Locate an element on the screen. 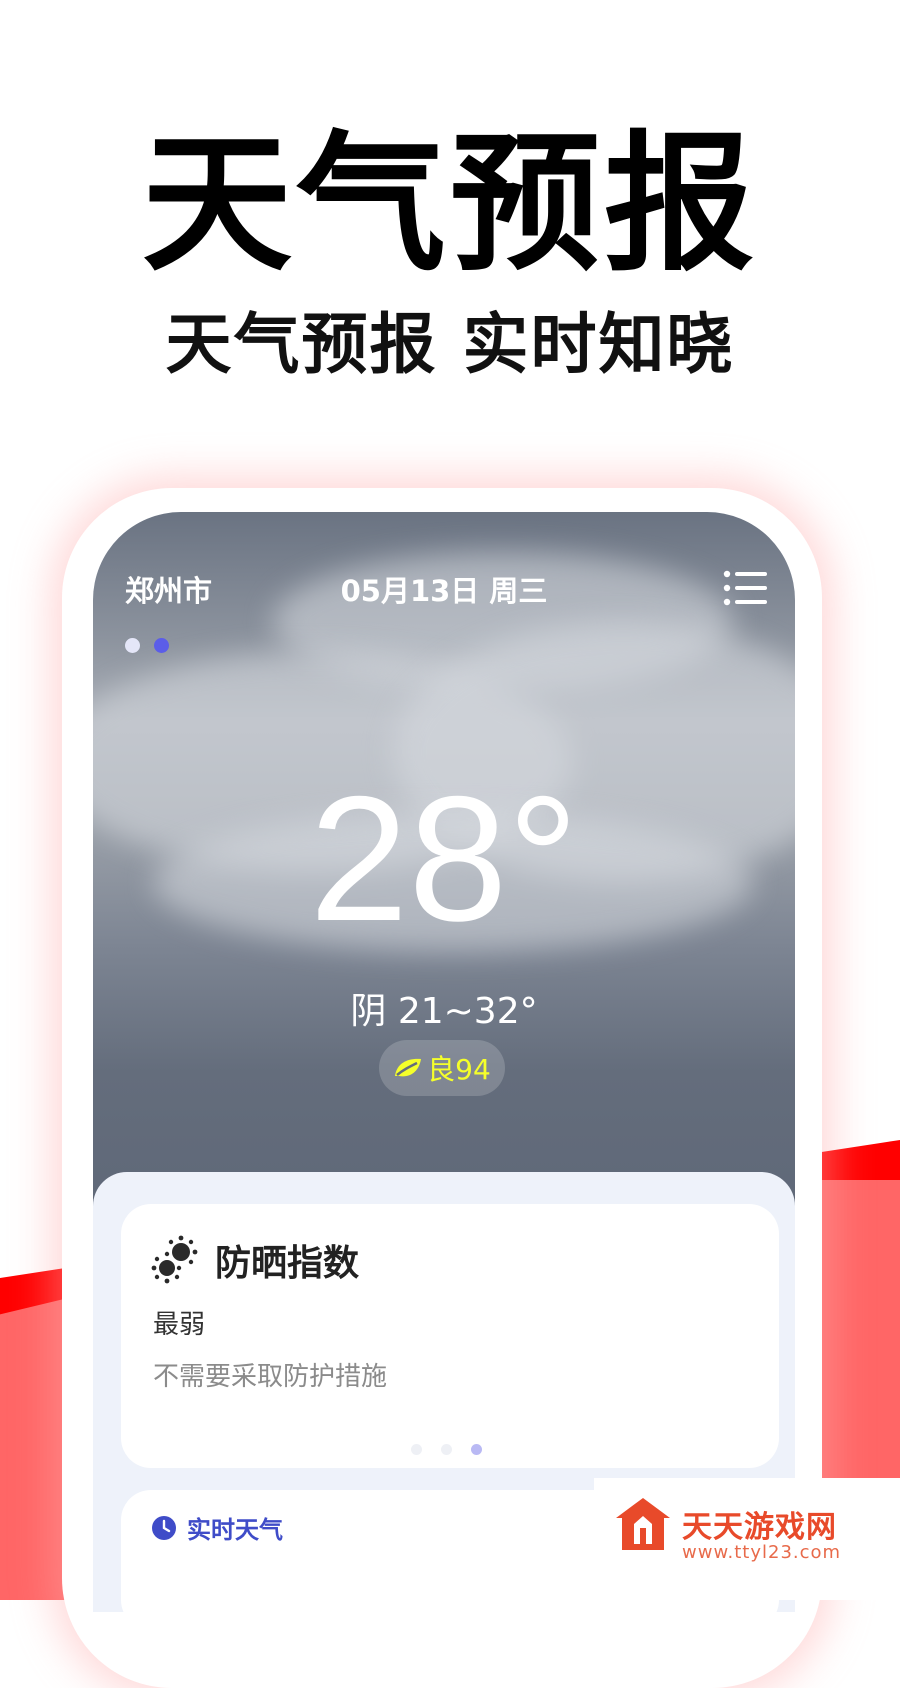 The image size is (900, 1688). sunscreen-card-header: 防晒指数 is located at coordinates (255, 1260).